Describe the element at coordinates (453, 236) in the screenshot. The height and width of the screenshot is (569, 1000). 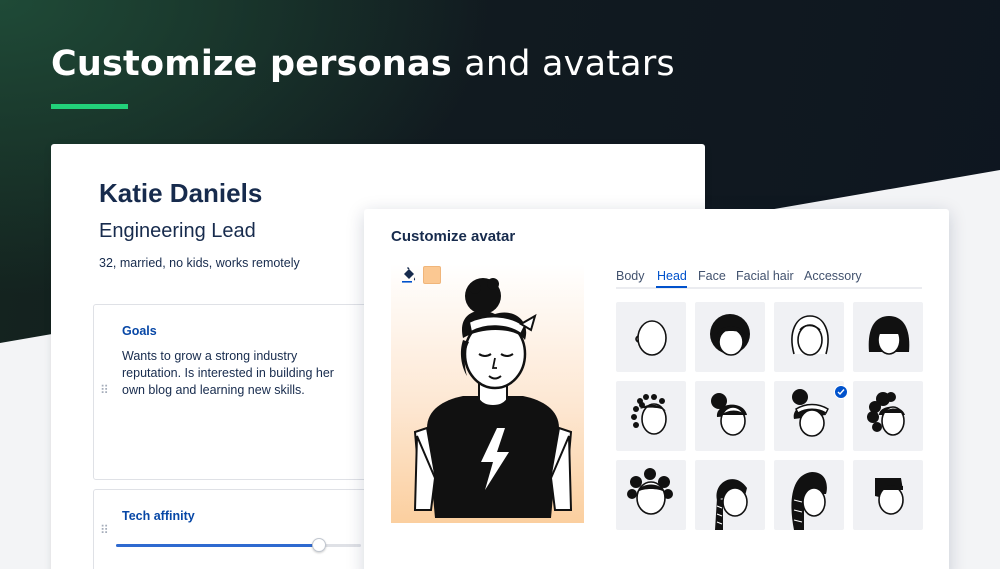
I see `avatar-customizer-title: Customize avatar` at that location.